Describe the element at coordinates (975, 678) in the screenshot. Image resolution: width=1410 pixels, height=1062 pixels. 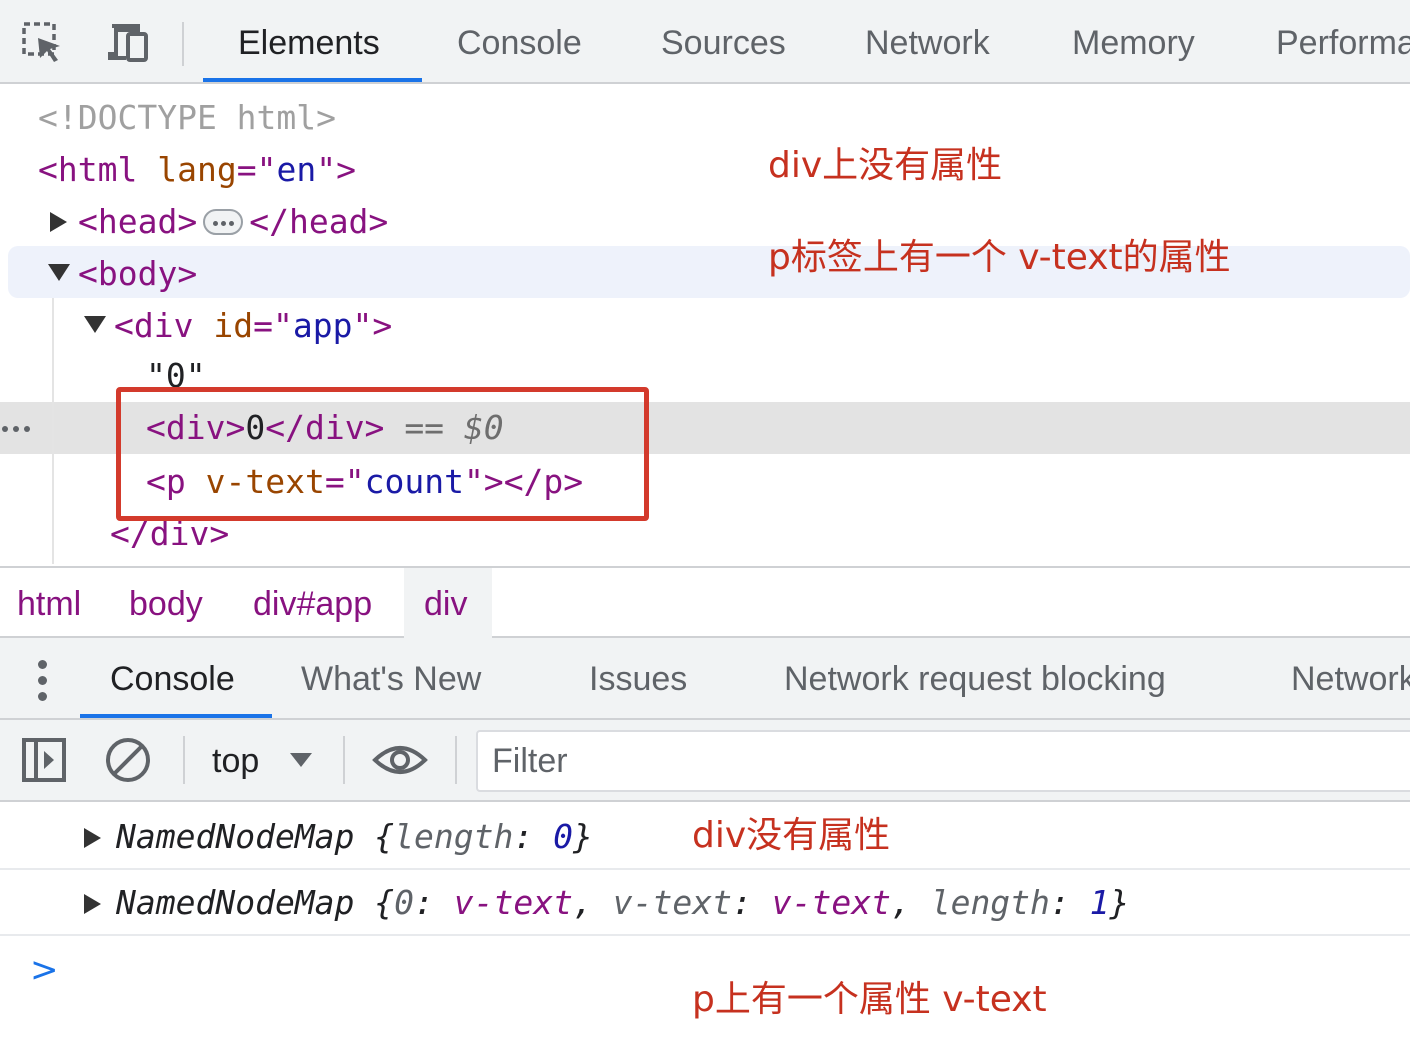
I see `drawer-tab-request-blocking: Network request blocking` at that location.